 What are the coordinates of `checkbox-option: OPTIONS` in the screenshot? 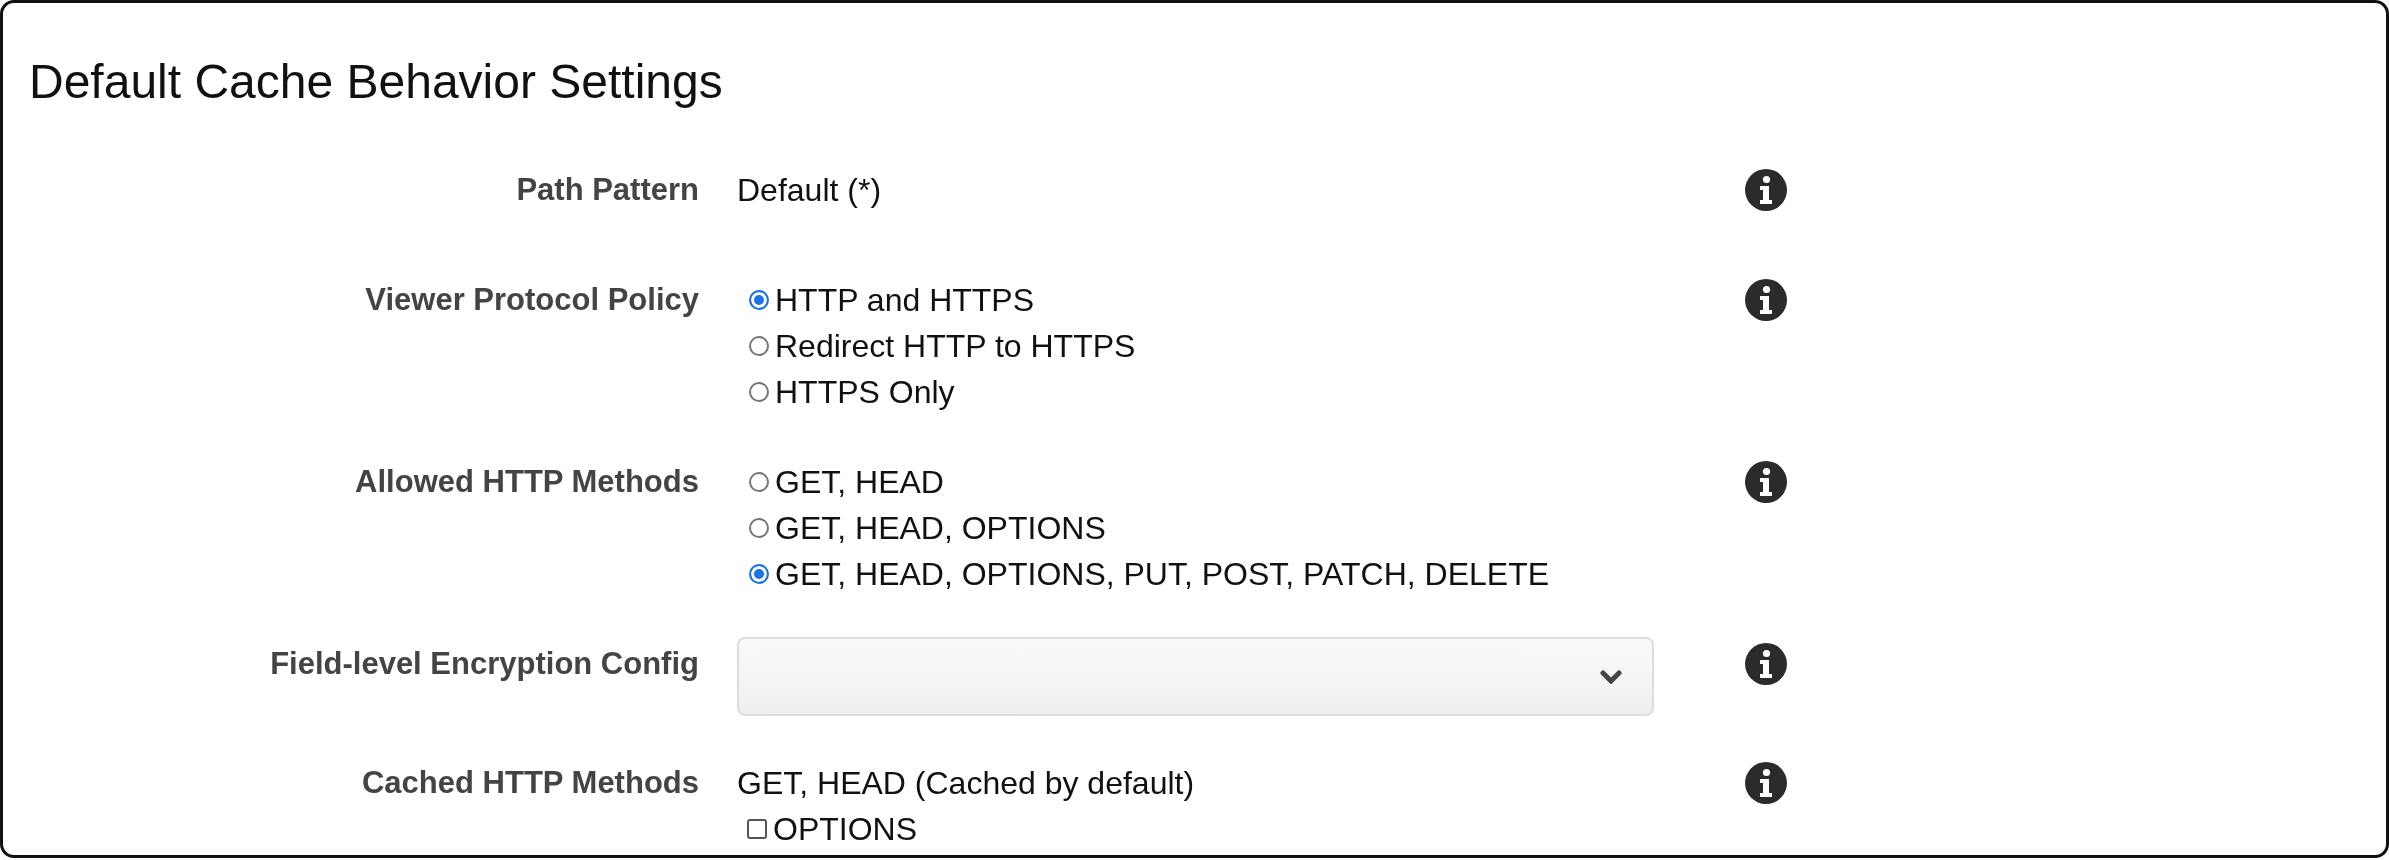 It's located at (827, 829).